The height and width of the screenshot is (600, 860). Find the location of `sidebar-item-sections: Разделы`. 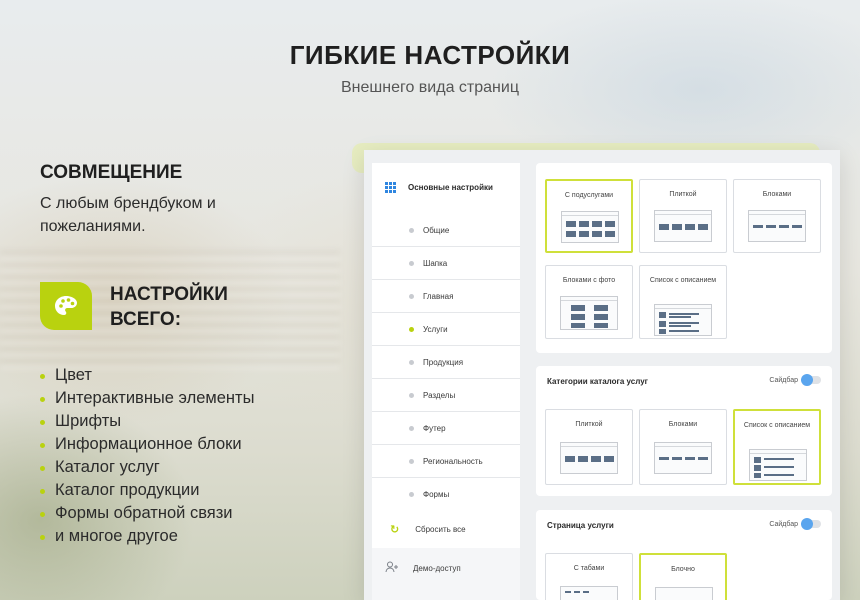

sidebar-item-sections: Разделы is located at coordinates (446, 395).